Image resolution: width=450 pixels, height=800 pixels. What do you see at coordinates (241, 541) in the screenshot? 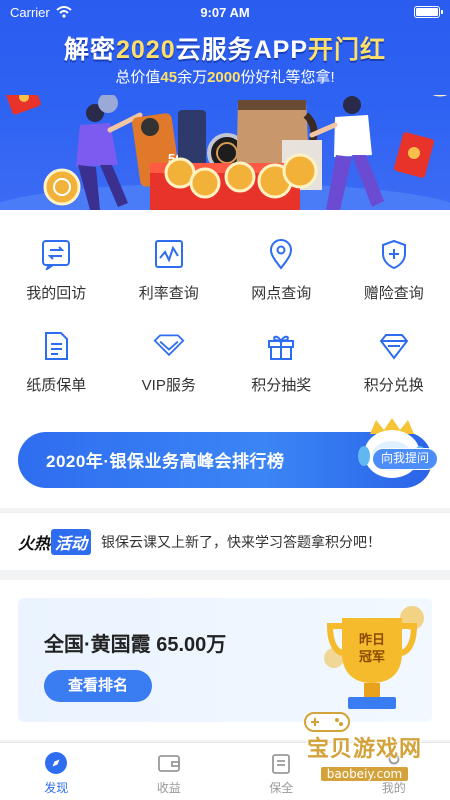
I see `activity-text: 银保云课又上新了，快来学习答题拿积分吧！` at bounding box center [241, 541].